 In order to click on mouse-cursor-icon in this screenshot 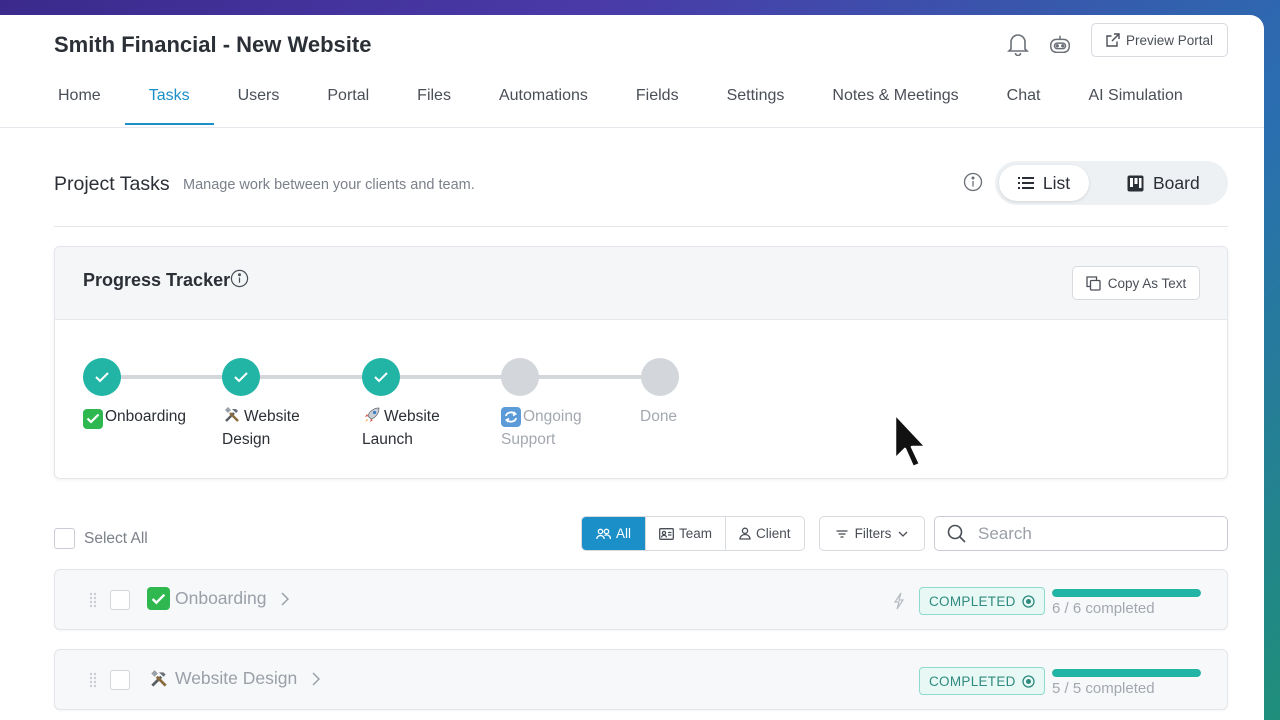, I will do `click(913, 448)`.